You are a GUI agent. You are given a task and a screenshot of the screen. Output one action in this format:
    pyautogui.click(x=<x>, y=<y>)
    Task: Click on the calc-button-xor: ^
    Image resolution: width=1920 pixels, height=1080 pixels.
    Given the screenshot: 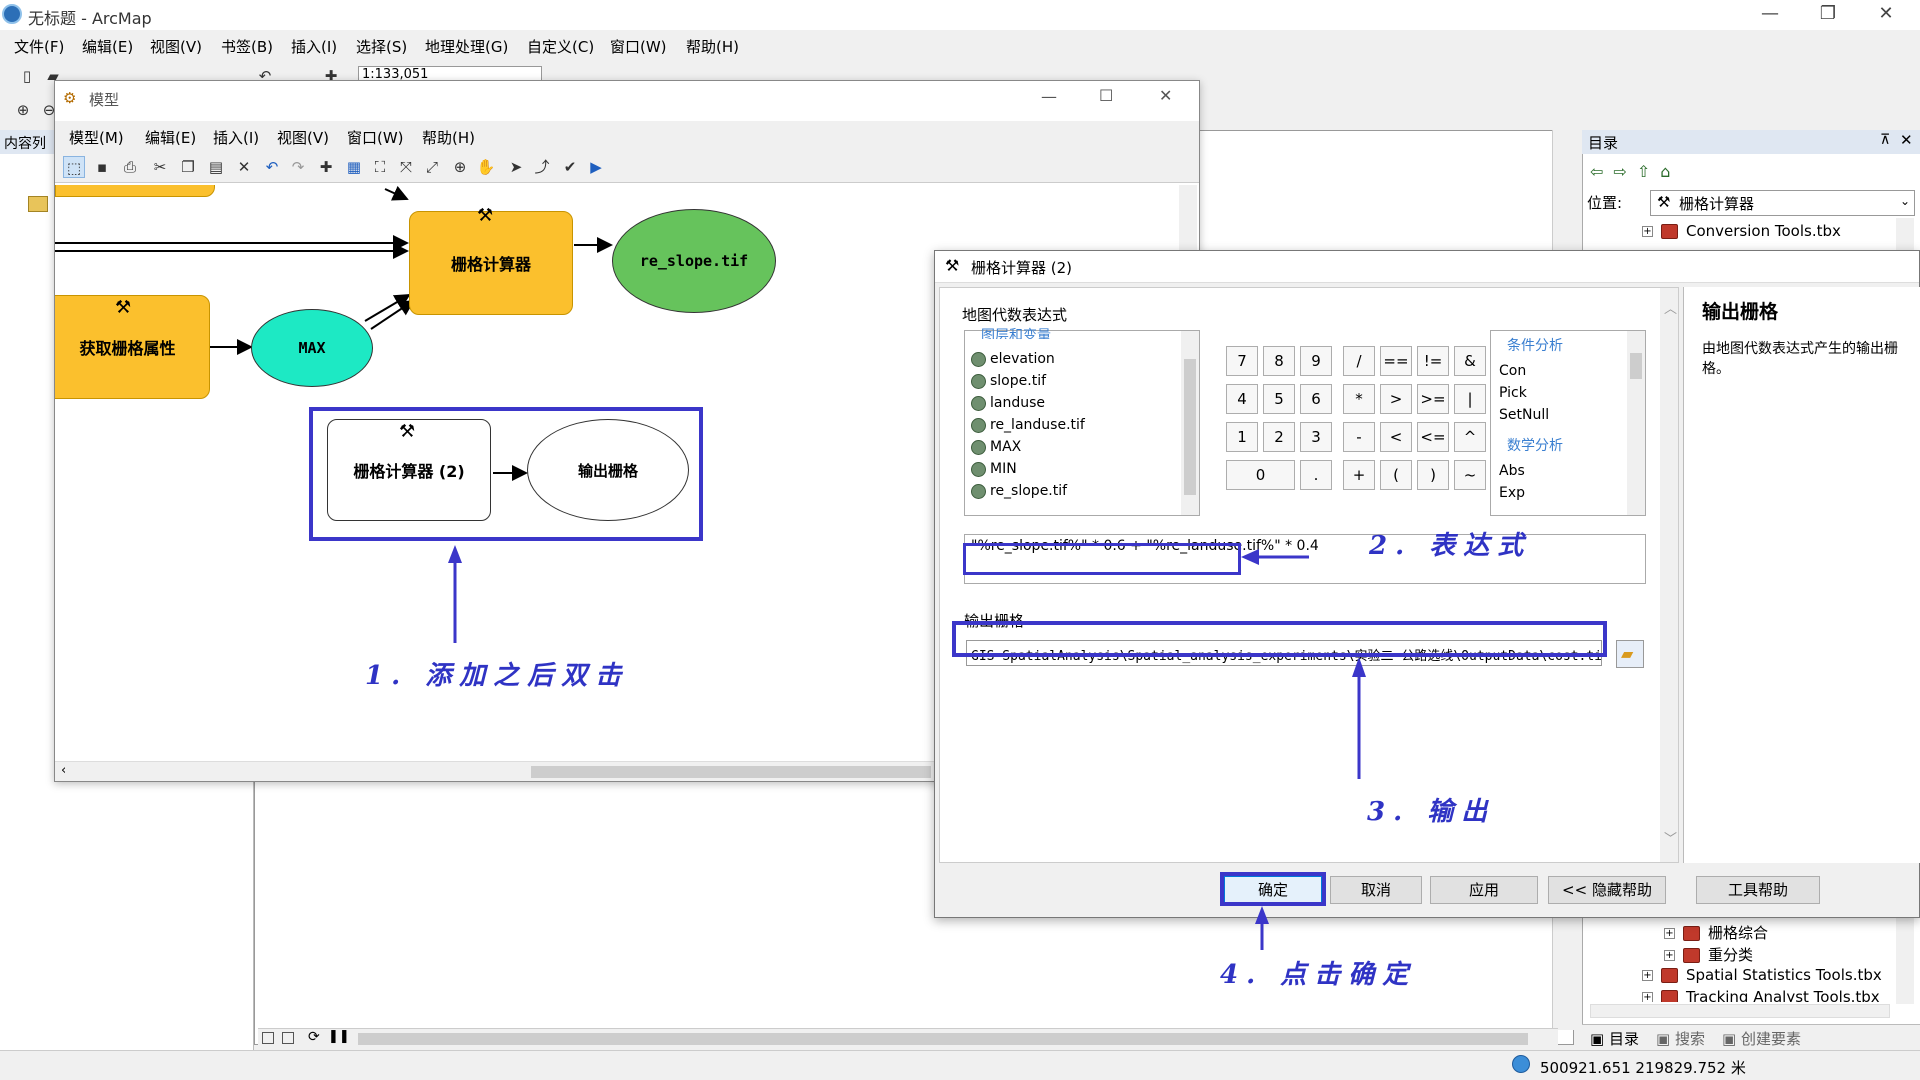 What is the action you would take?
    pyautogui.click(x=1470, y=437)
    